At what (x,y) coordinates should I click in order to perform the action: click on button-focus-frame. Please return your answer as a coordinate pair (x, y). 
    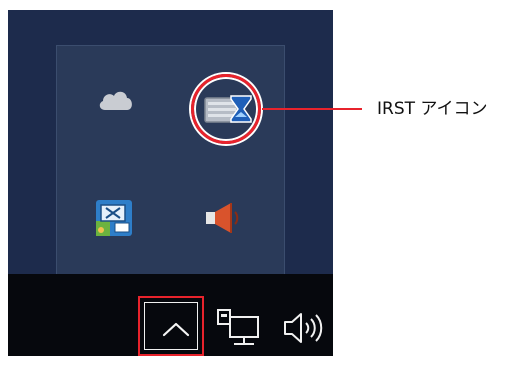
    Looking at the image, I should click on (171, 326).